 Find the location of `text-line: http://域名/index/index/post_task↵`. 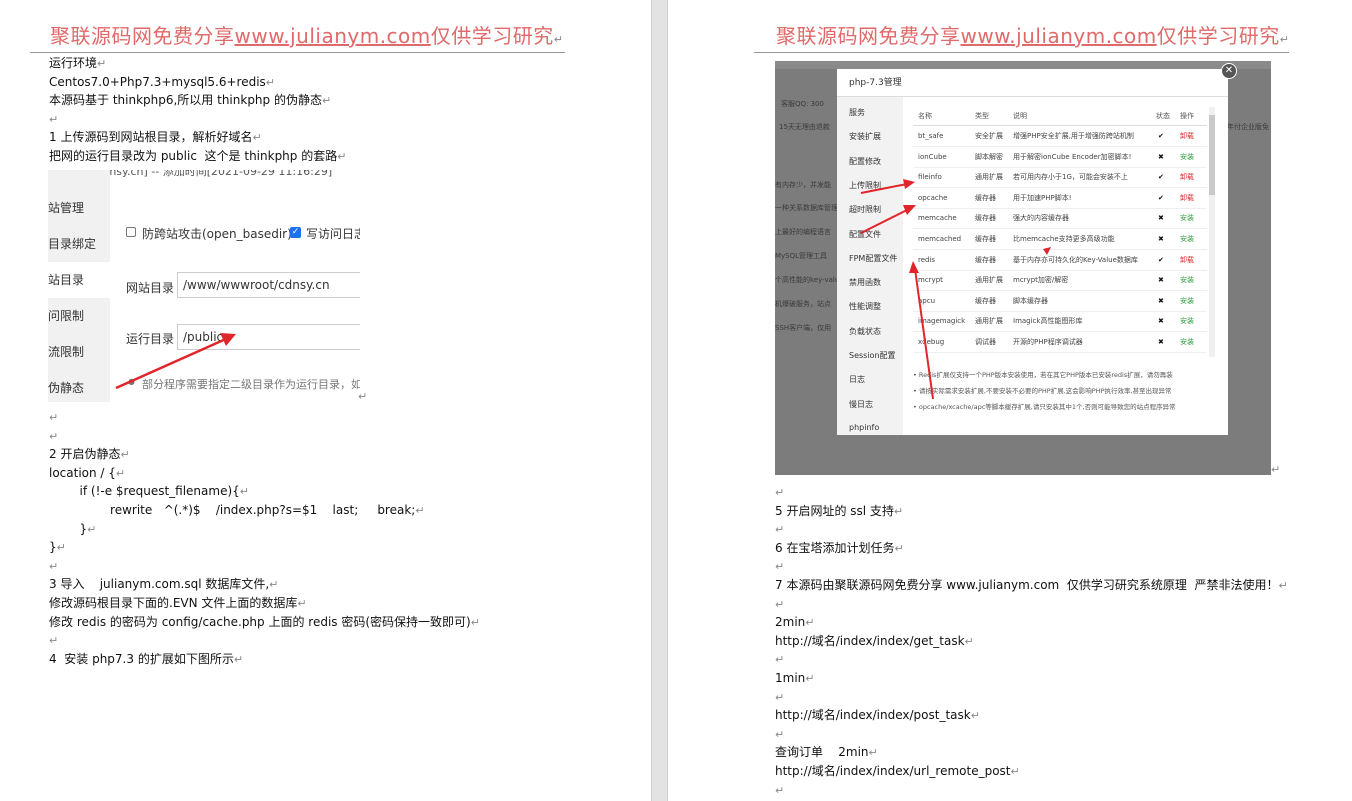

text-line: http://域名/index/index/post_task↵ is located at coordinates (877, 715).